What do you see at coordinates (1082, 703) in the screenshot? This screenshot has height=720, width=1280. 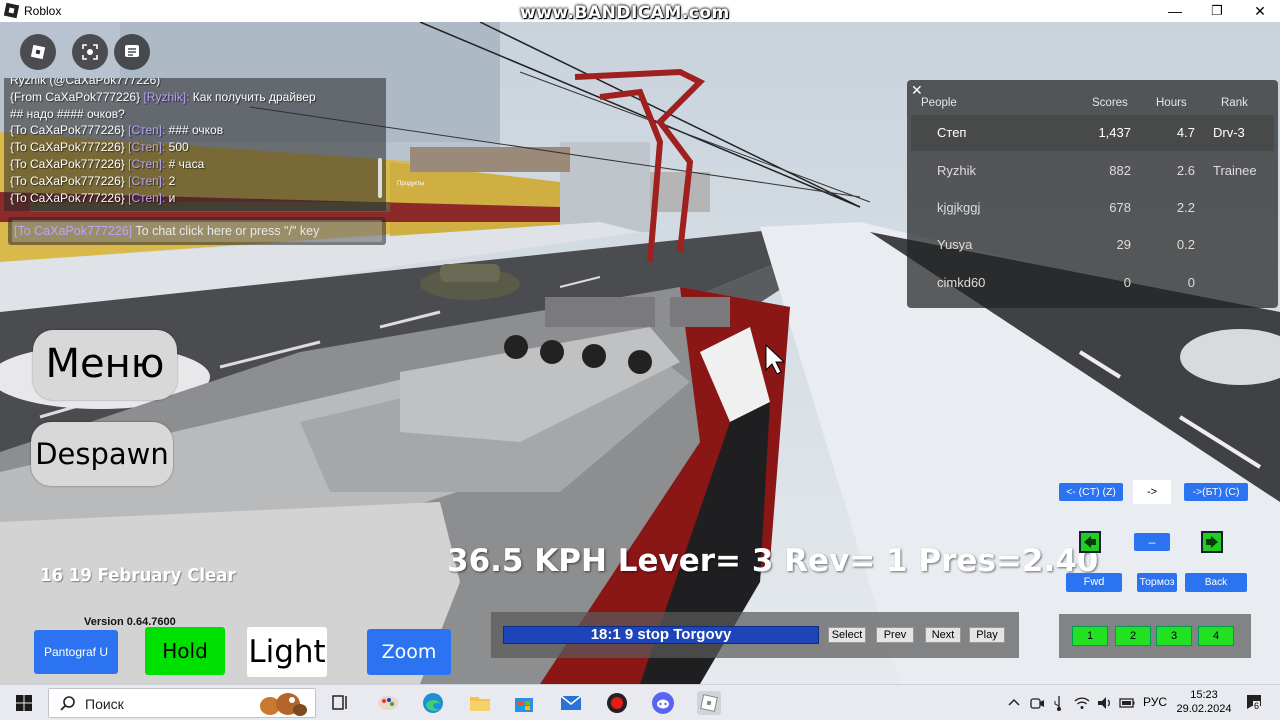 I see `tray-wifi-icon` at bounding box center [1082, 703].